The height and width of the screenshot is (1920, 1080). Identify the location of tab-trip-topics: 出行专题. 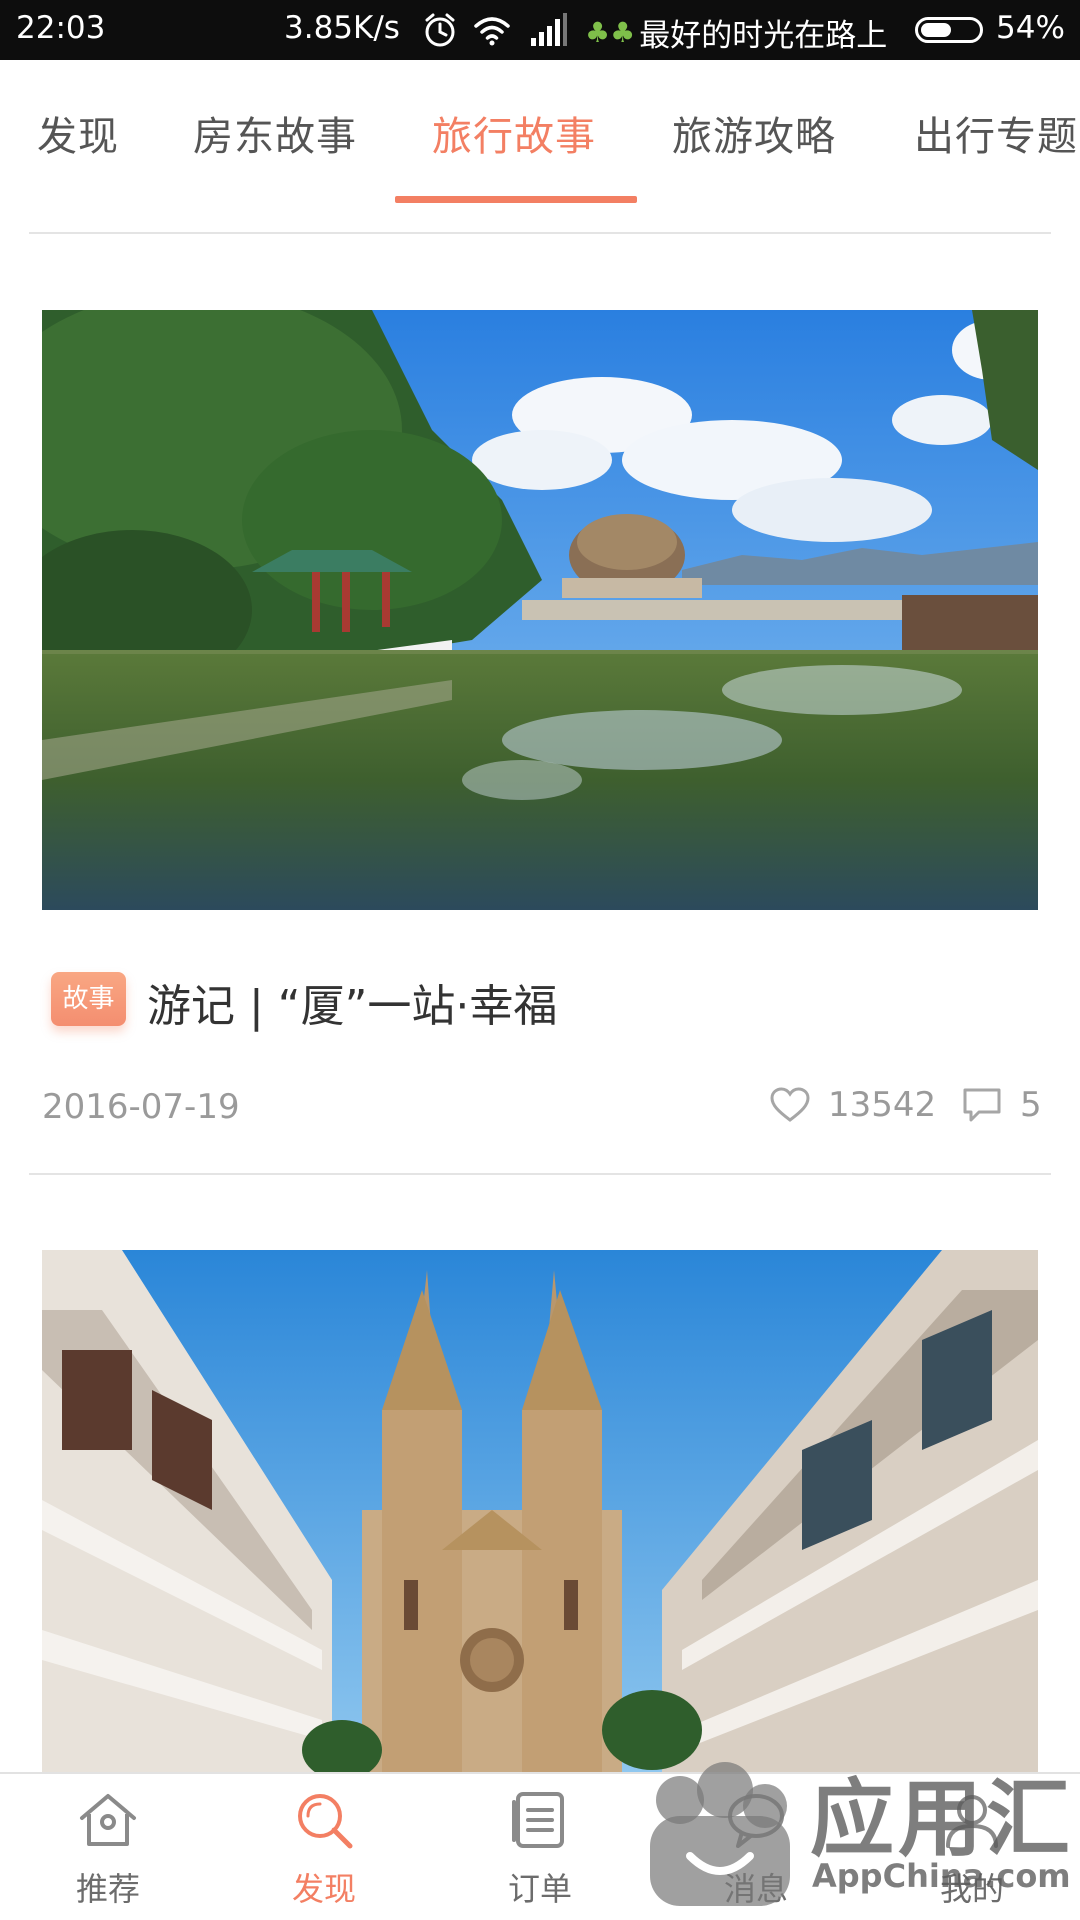
(996, 133).